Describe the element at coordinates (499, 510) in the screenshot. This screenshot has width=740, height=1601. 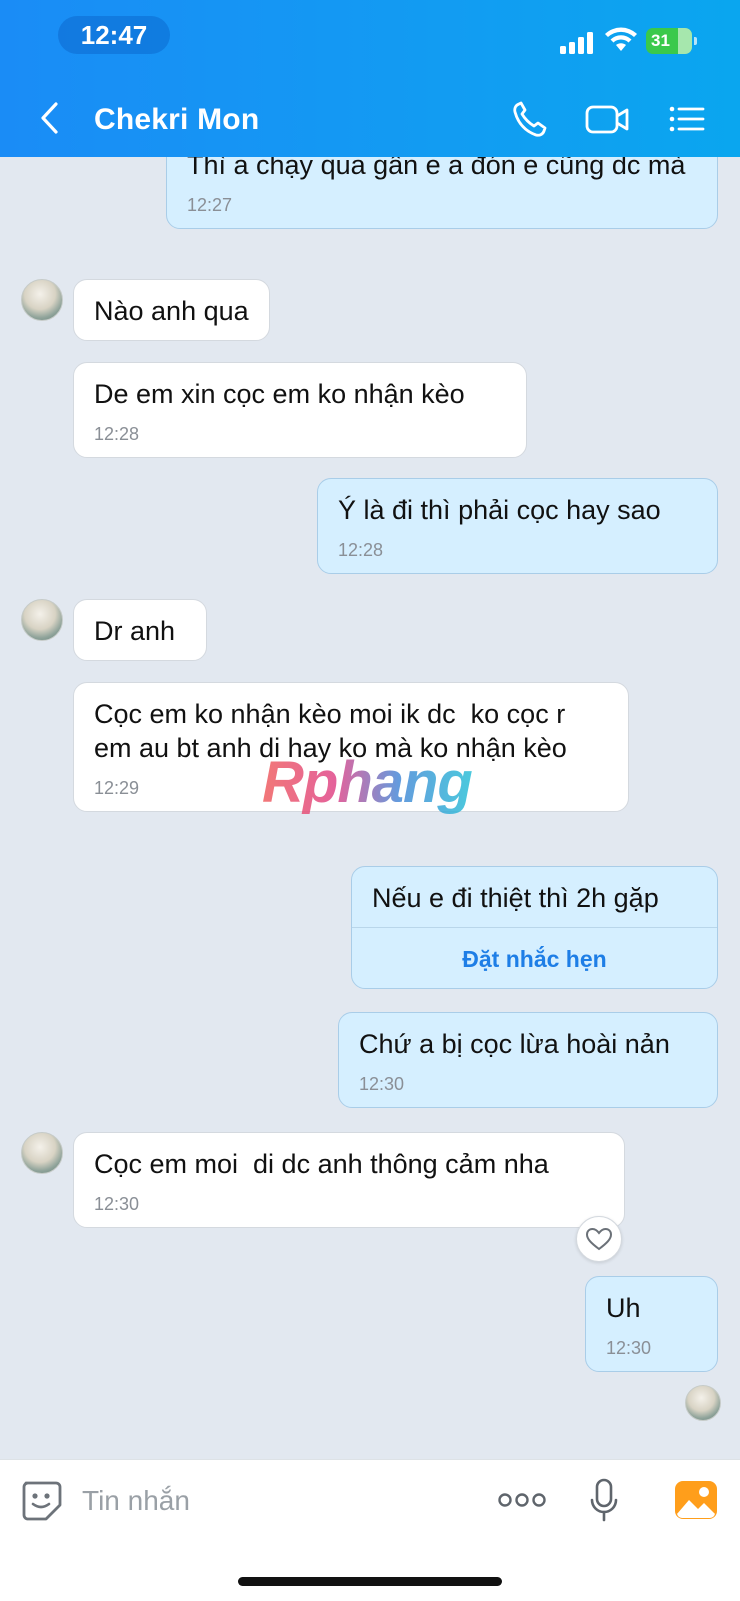
I see `message-text: Ý là đi thì phải cọc hay sao` at that location.